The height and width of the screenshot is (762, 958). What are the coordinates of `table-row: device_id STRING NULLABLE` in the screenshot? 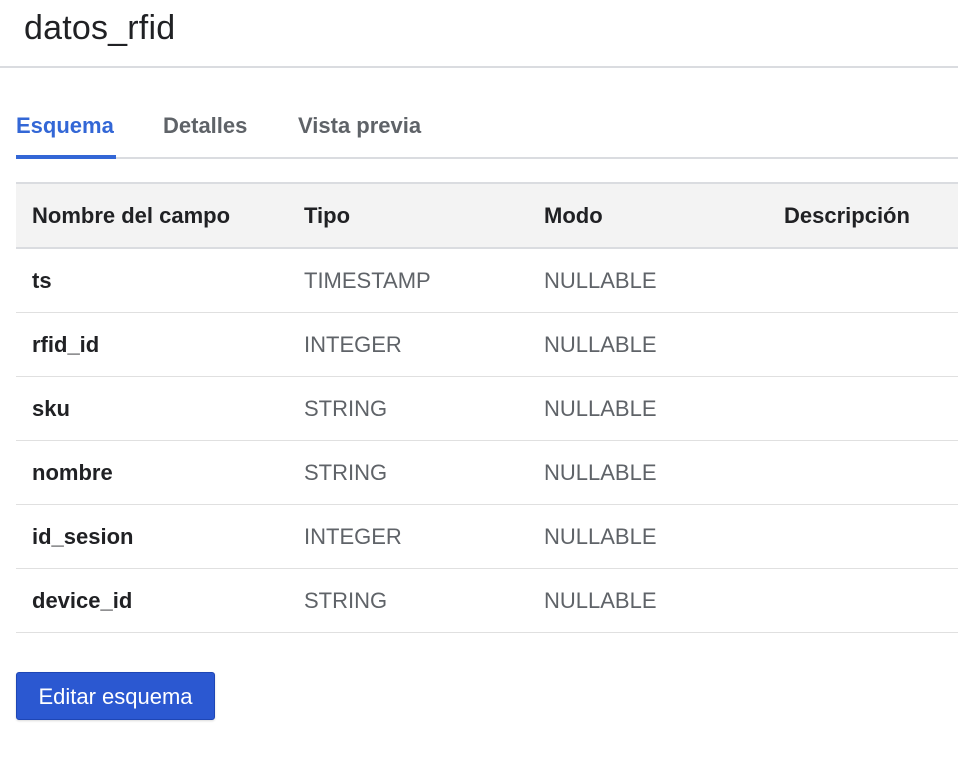 It's located at (487, 600).